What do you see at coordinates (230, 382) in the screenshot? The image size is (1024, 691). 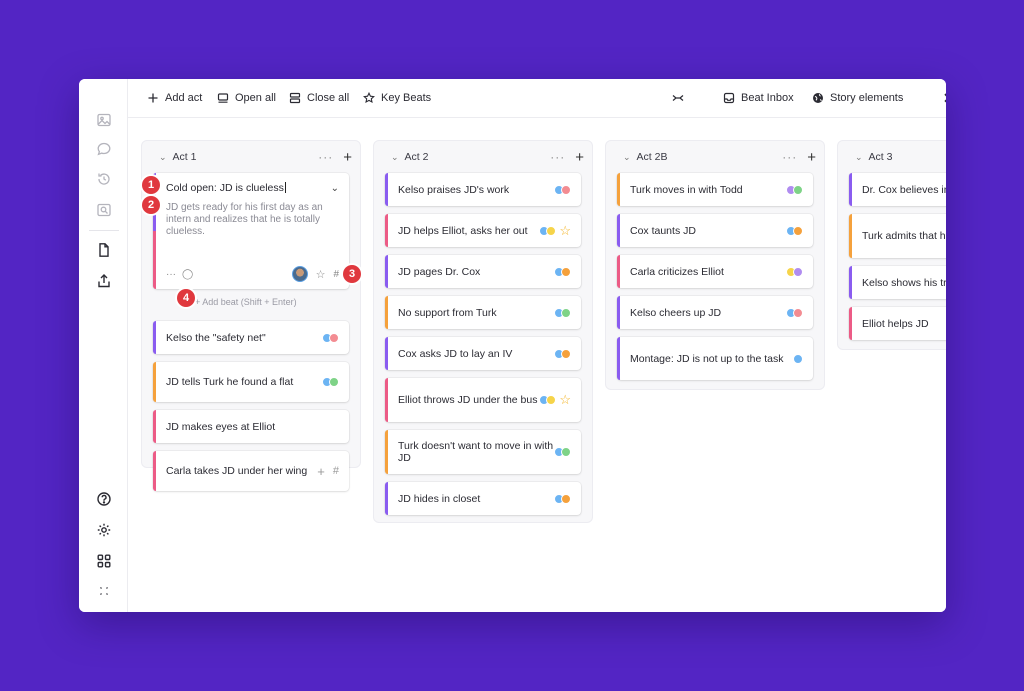 I see `beat-title: JD tells Turk he found a flat` at bounding box center [230, 382].